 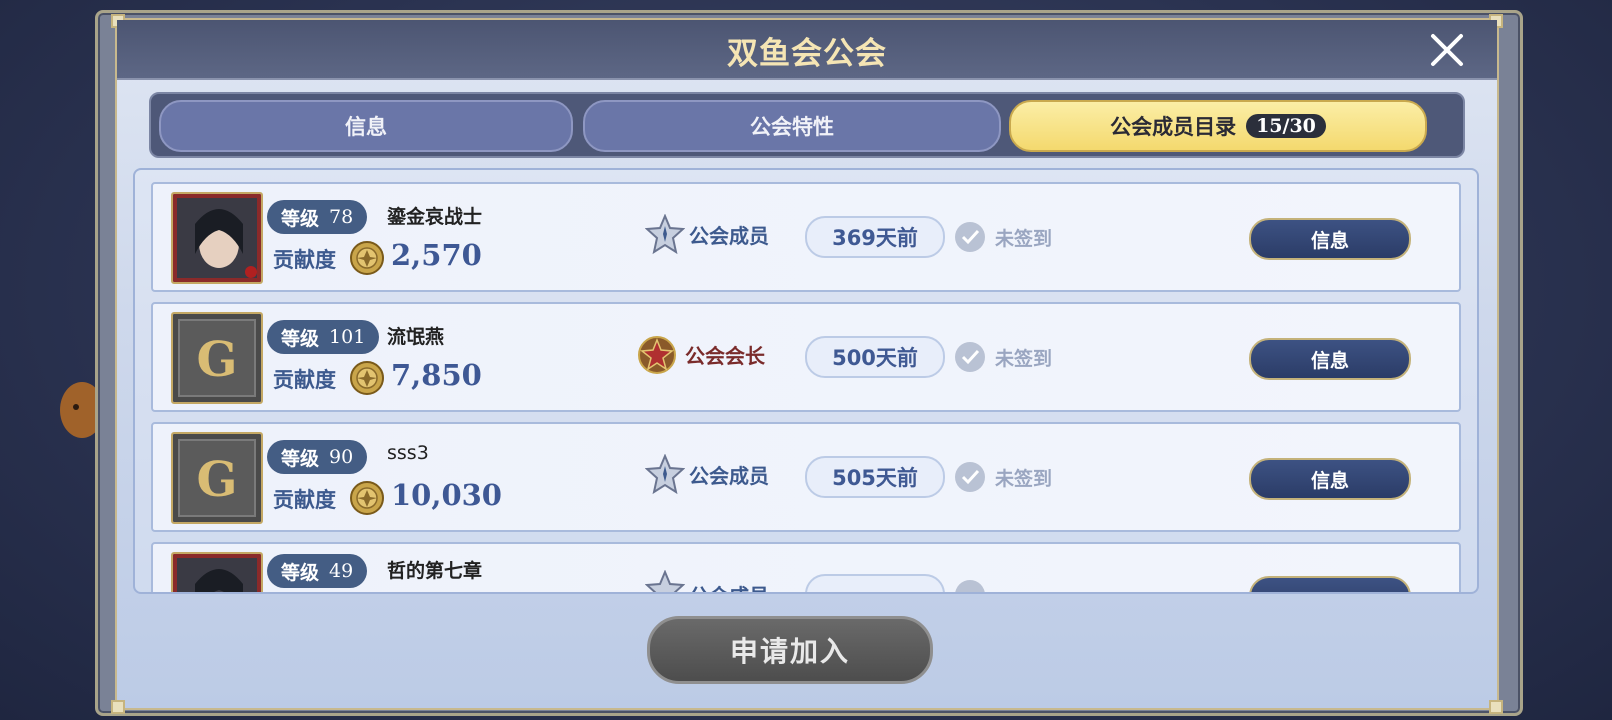 I want to click on close-icon, so click(x=1447, y=50).